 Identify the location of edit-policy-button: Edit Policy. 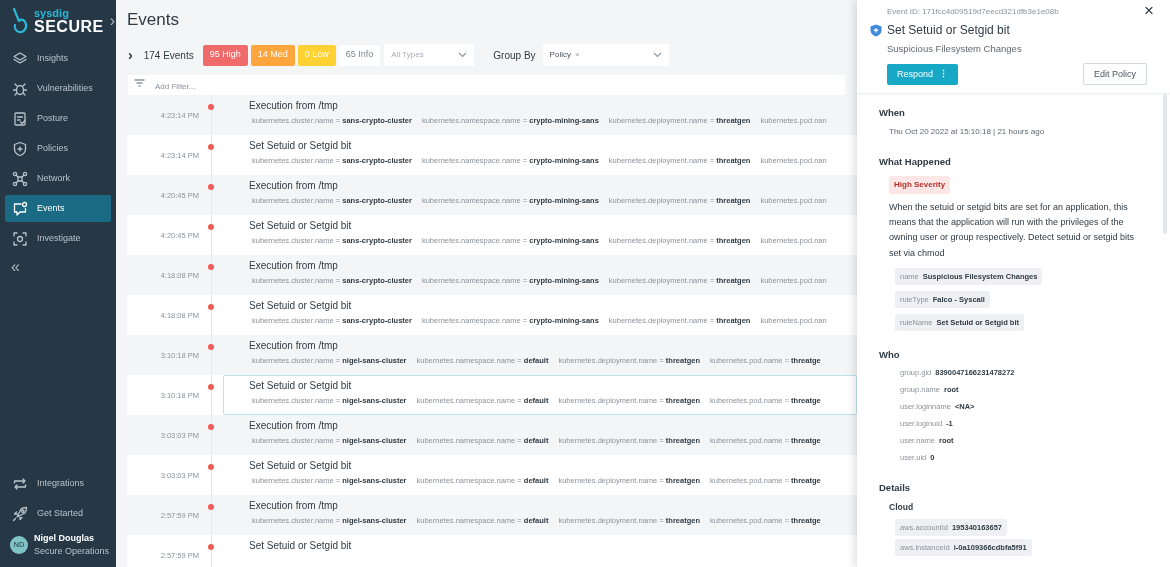
(1115, 74).